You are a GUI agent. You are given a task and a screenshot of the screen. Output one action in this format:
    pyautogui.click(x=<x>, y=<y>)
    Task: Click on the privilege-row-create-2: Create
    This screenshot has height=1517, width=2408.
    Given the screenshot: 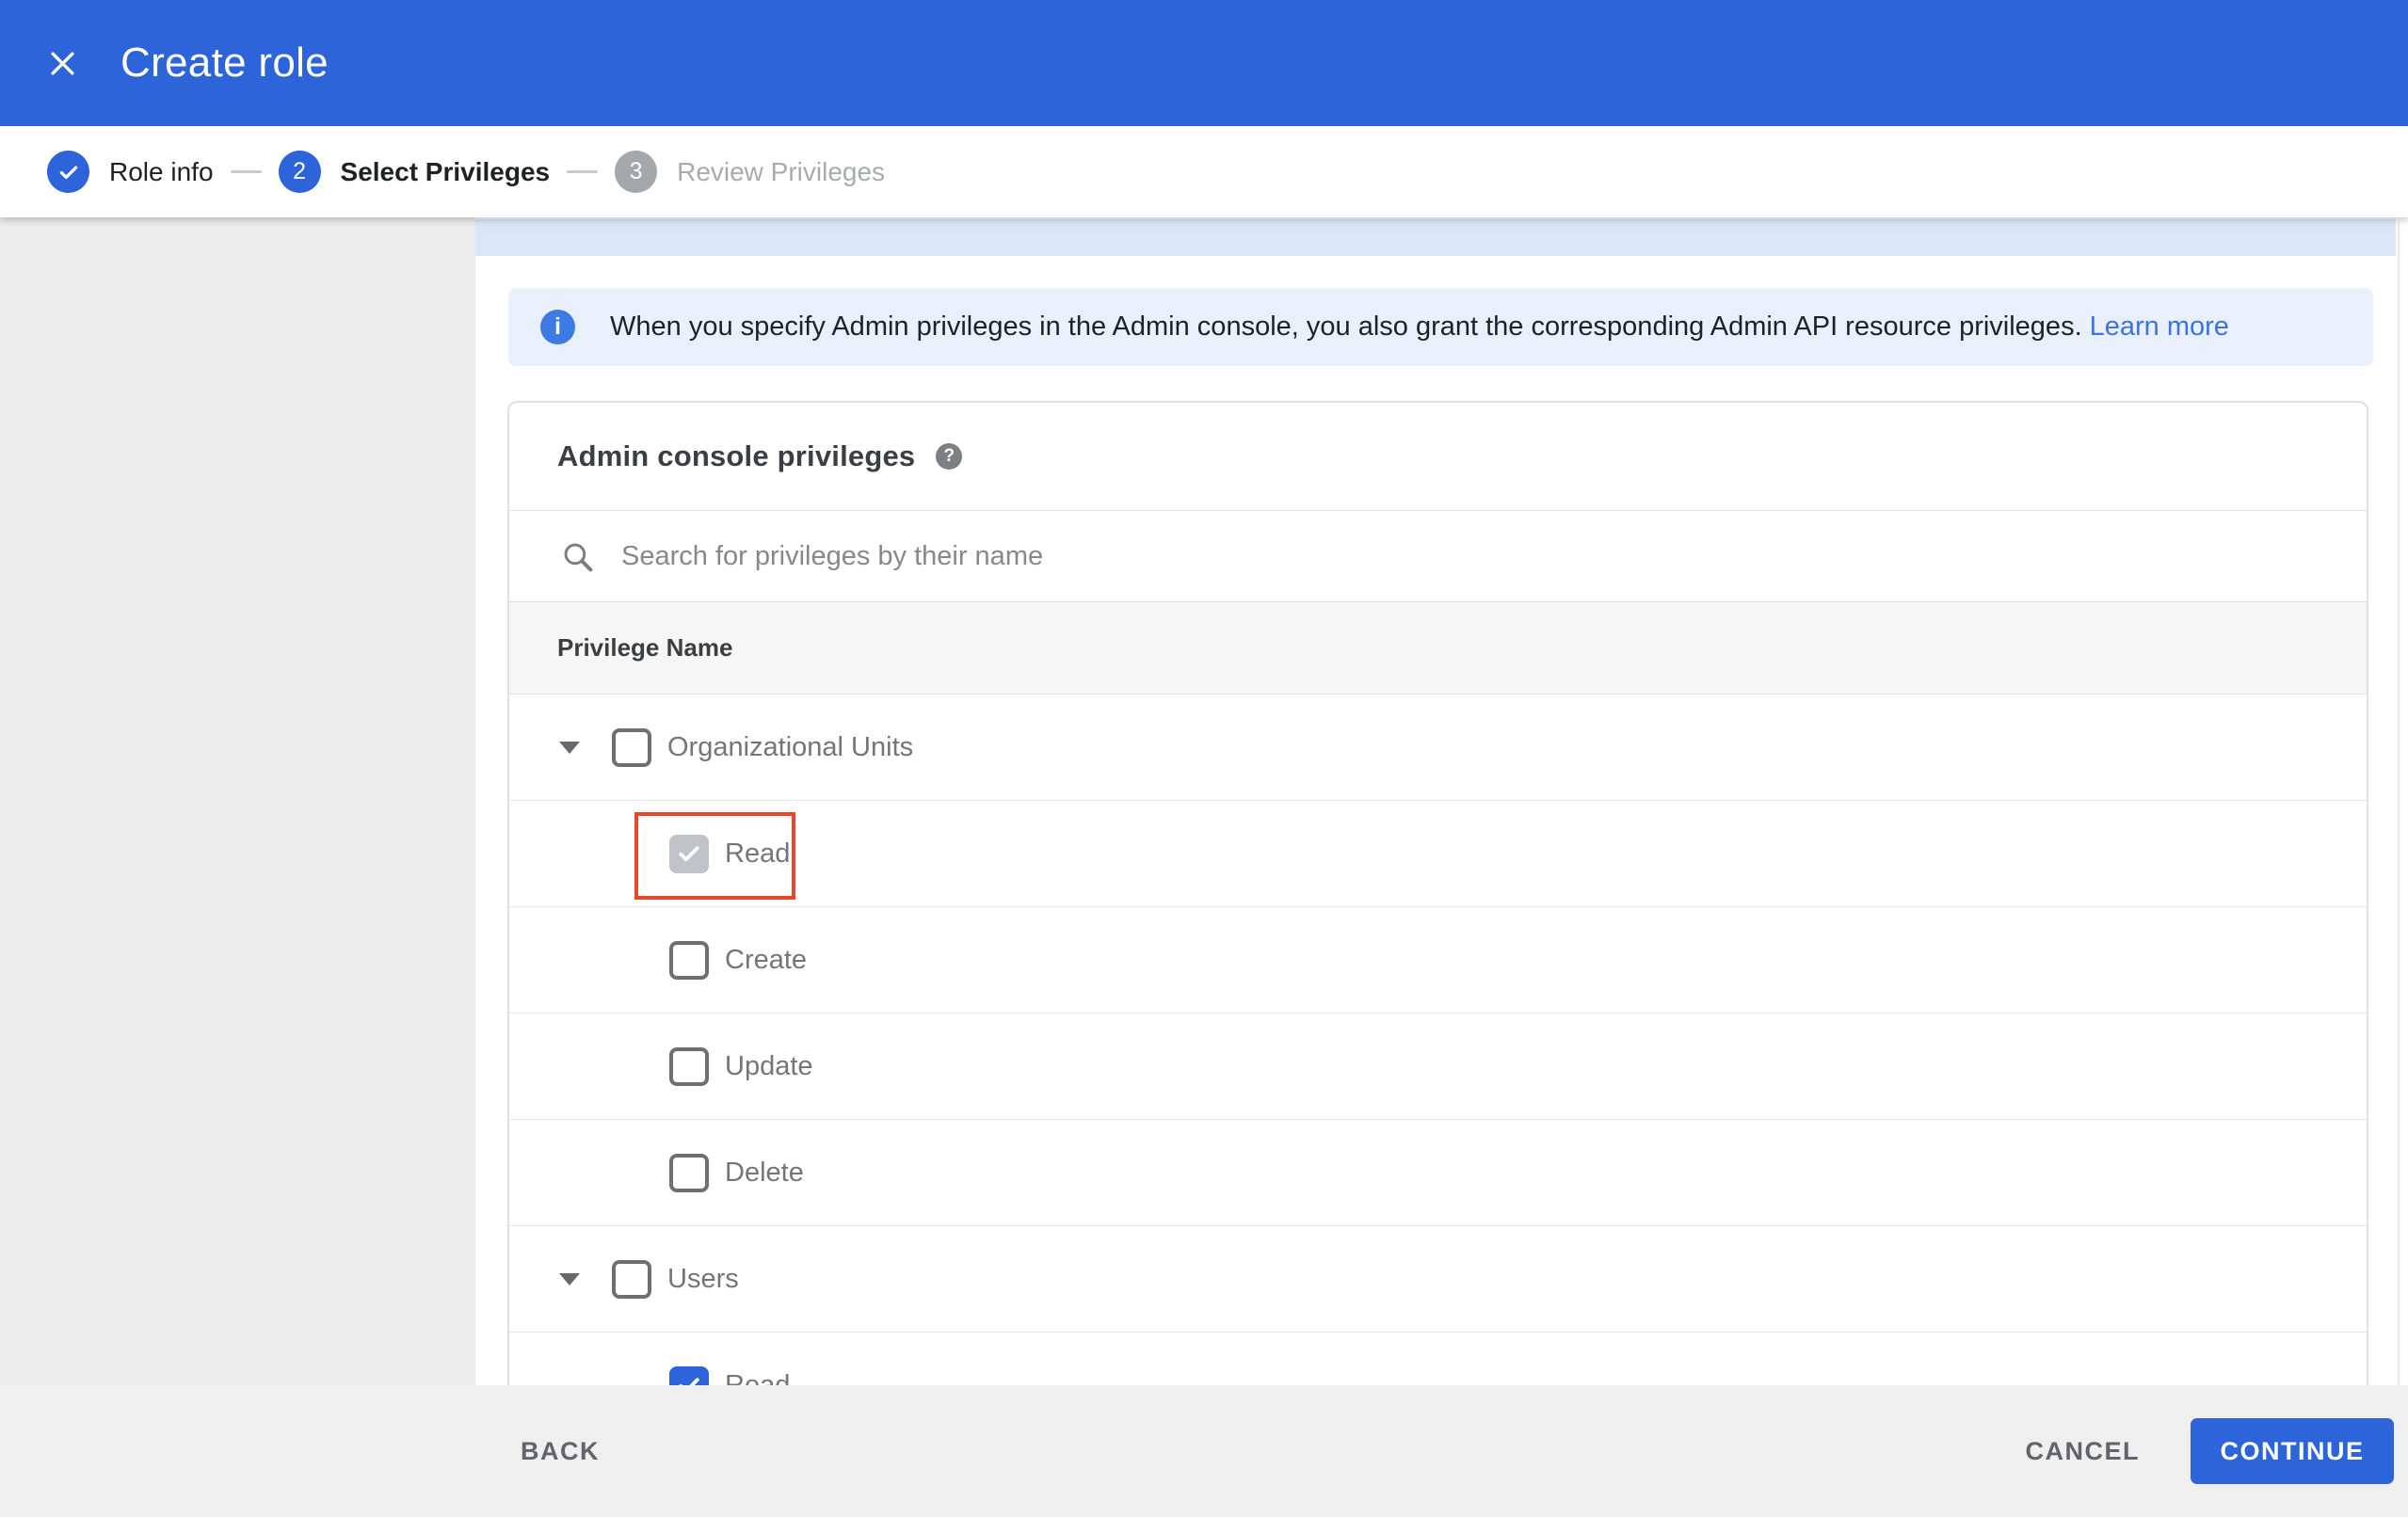 What is the action you would take?
    pyautogui.click(x=1438, y=960)
    